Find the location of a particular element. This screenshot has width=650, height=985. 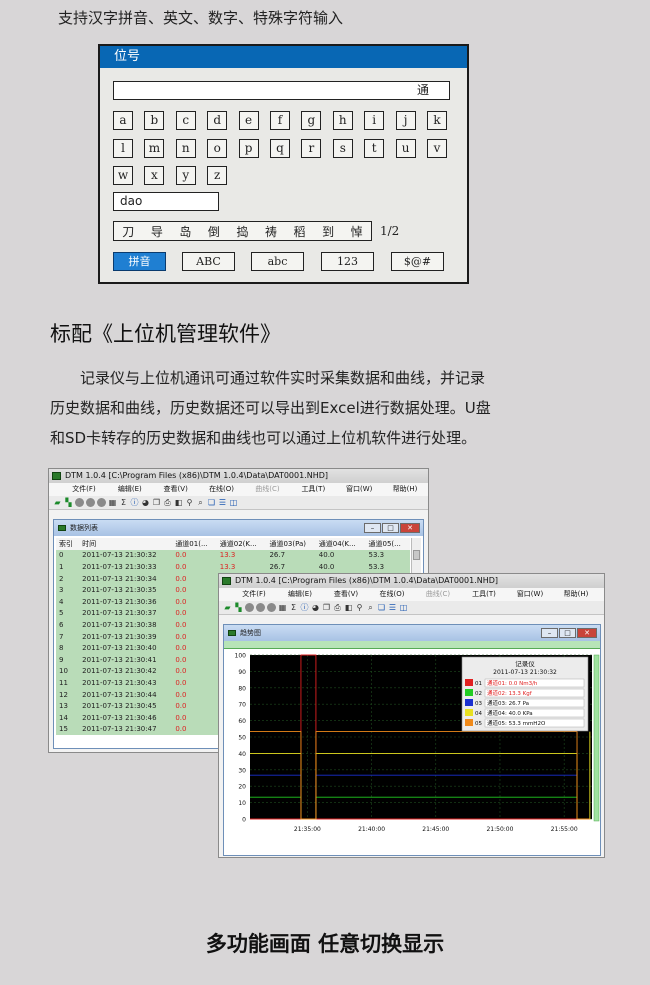

close-button: ✕ is located at coordinates (410, 528).